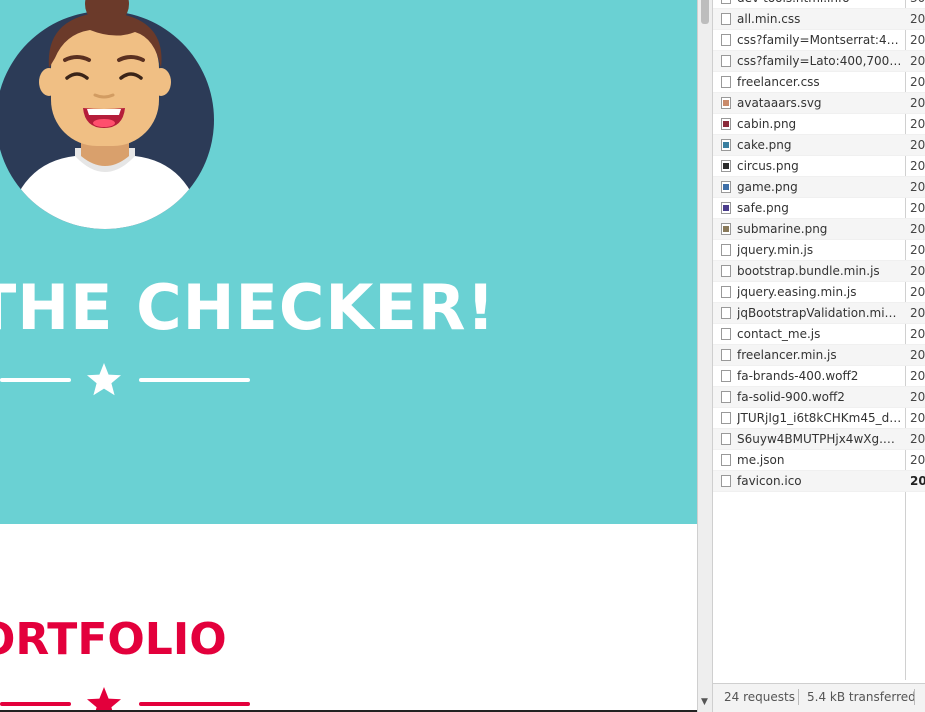 The image size is (925, 712). I want to click on request-file-name: dev-tools.html.info, so click(820, 3).